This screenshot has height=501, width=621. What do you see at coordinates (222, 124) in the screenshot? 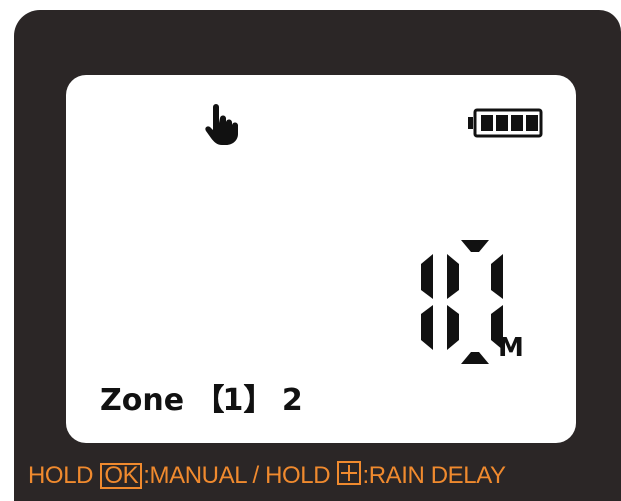
I see `hand-pointer-icon` at bounding box center [222, 124].